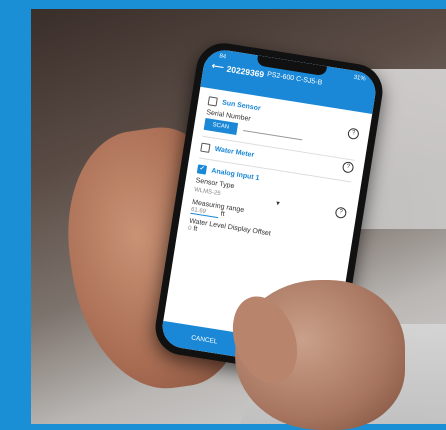 The image size is (446, 430). Describe the element at coordinates (202, 169) in the screenshot. I see `analog-input-checkbox: ✓` at that location.